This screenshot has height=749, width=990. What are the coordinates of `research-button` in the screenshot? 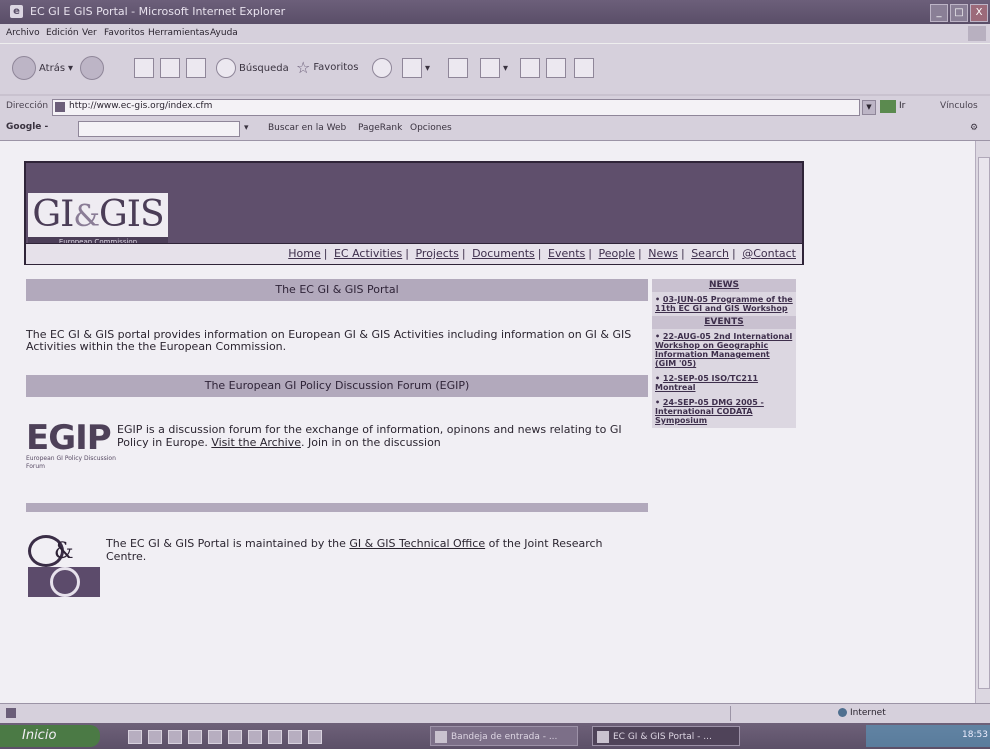 It's located at (556, 68).